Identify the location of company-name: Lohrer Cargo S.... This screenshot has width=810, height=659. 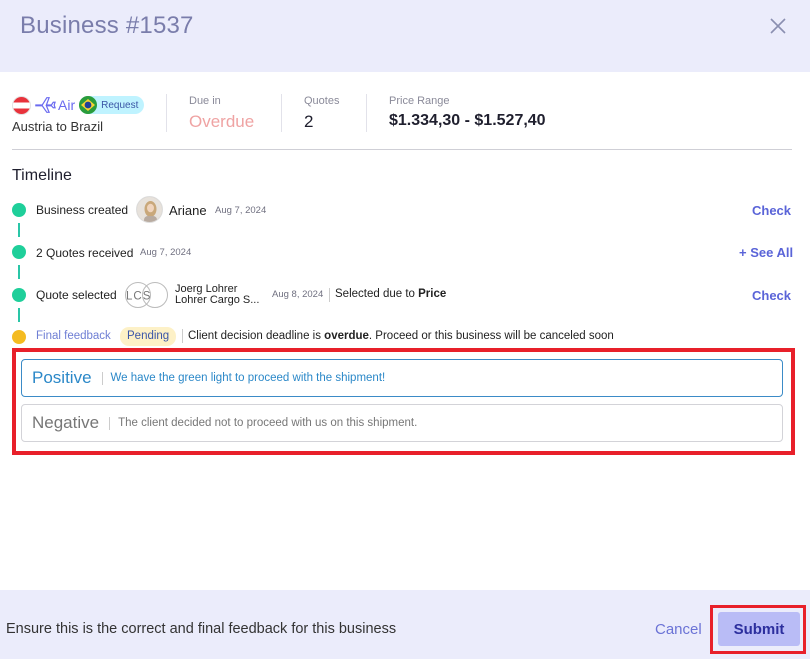
(217, 300).